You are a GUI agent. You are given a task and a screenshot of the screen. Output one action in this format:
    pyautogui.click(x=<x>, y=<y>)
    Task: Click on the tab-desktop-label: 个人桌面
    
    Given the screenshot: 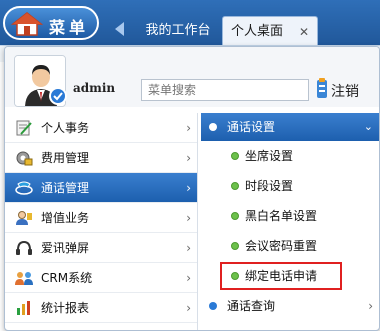 What is the action you would take?
    pyautogui.click(x=257, y=31)
    